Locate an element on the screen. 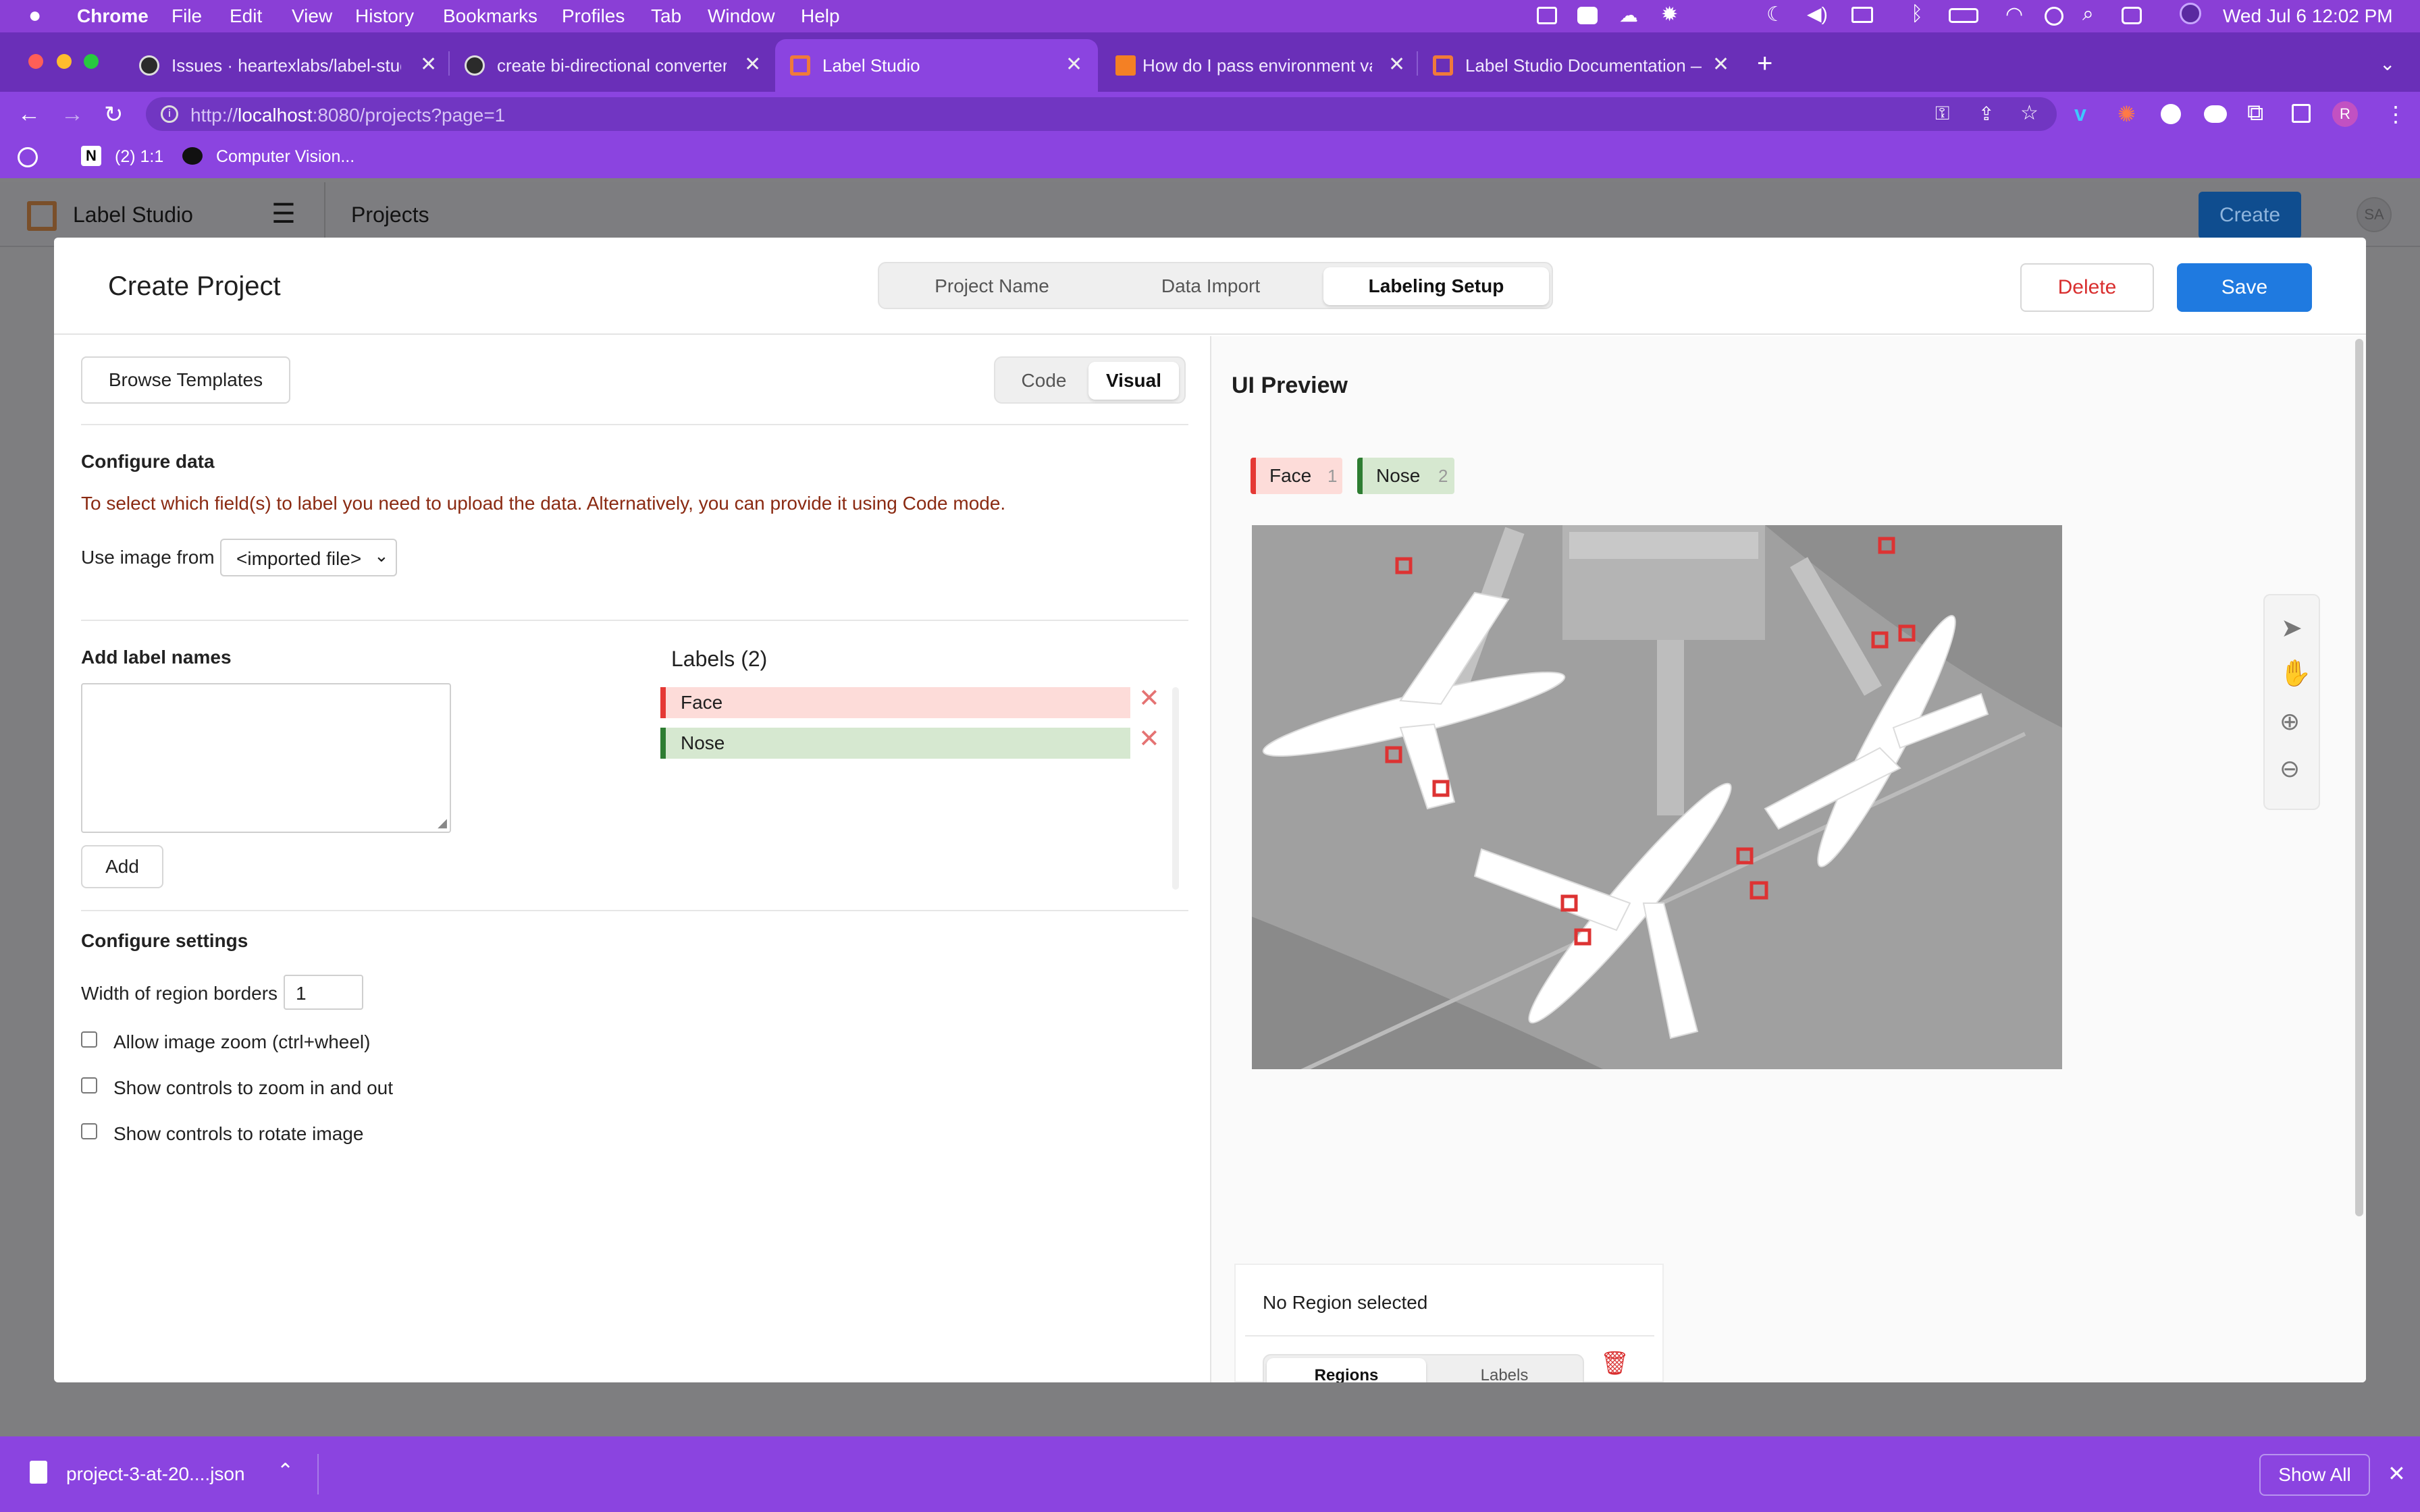 The height and width of the screenshot is (1512, 2420). site-info-icon: i is located at coordinates (169, 114).